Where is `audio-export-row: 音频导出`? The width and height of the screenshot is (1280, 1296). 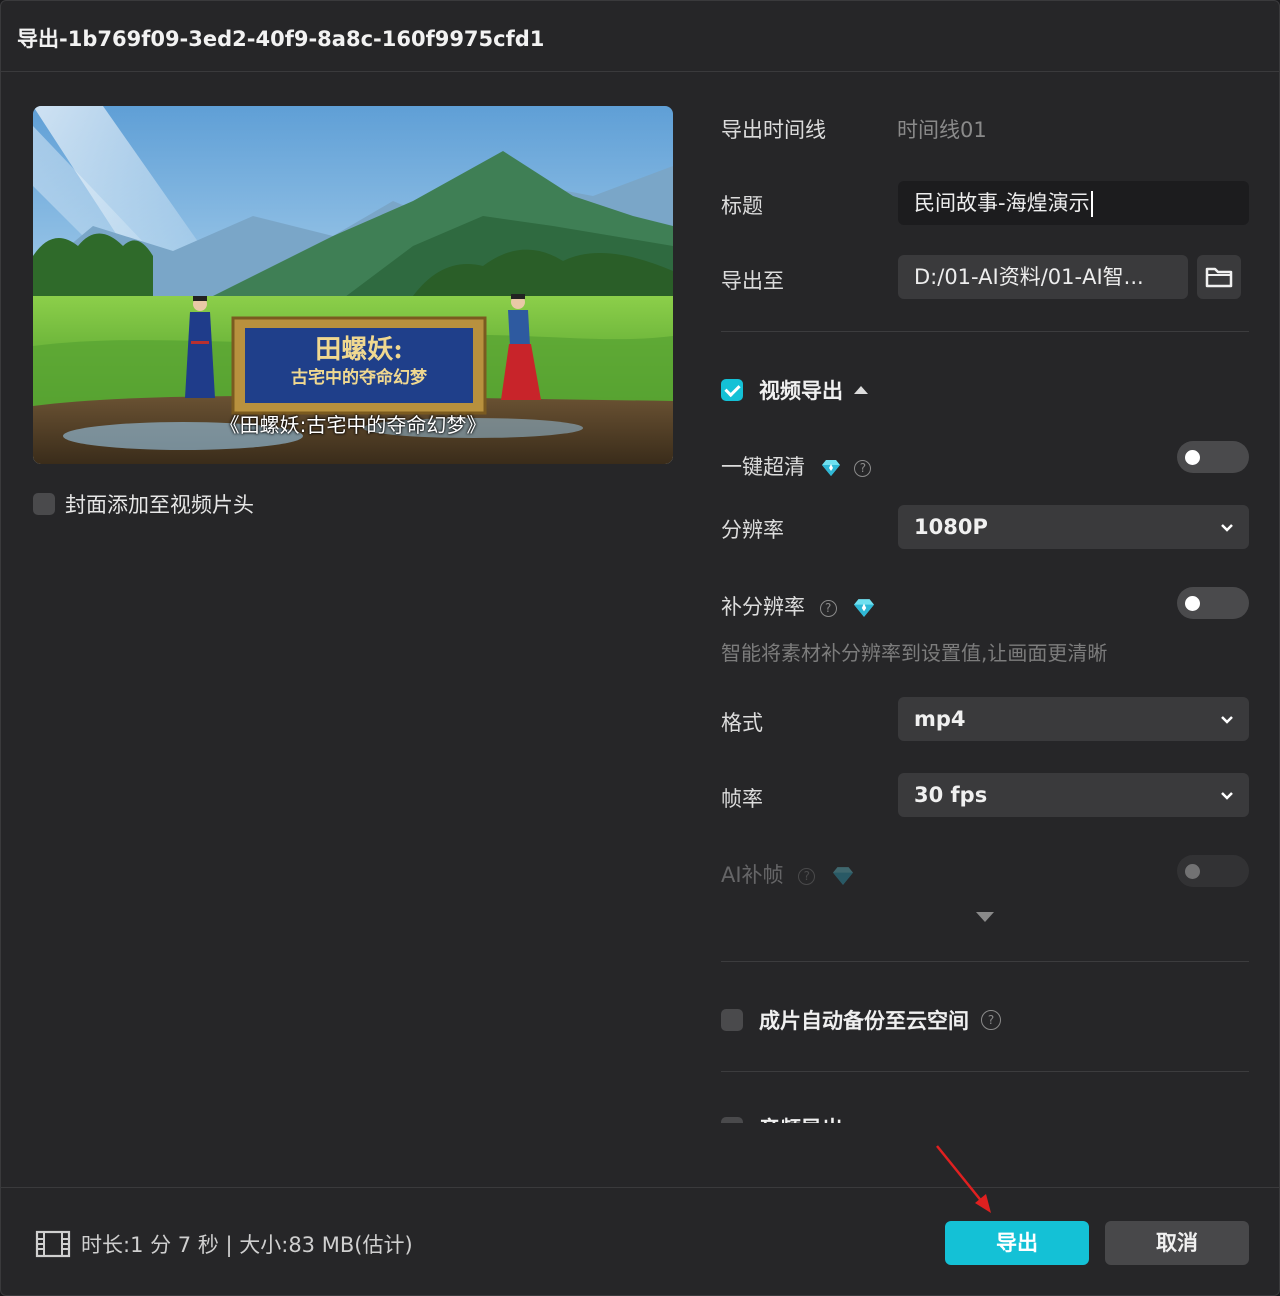
audio-export-row: 音频导出 is located at coordinates (985, 1118).